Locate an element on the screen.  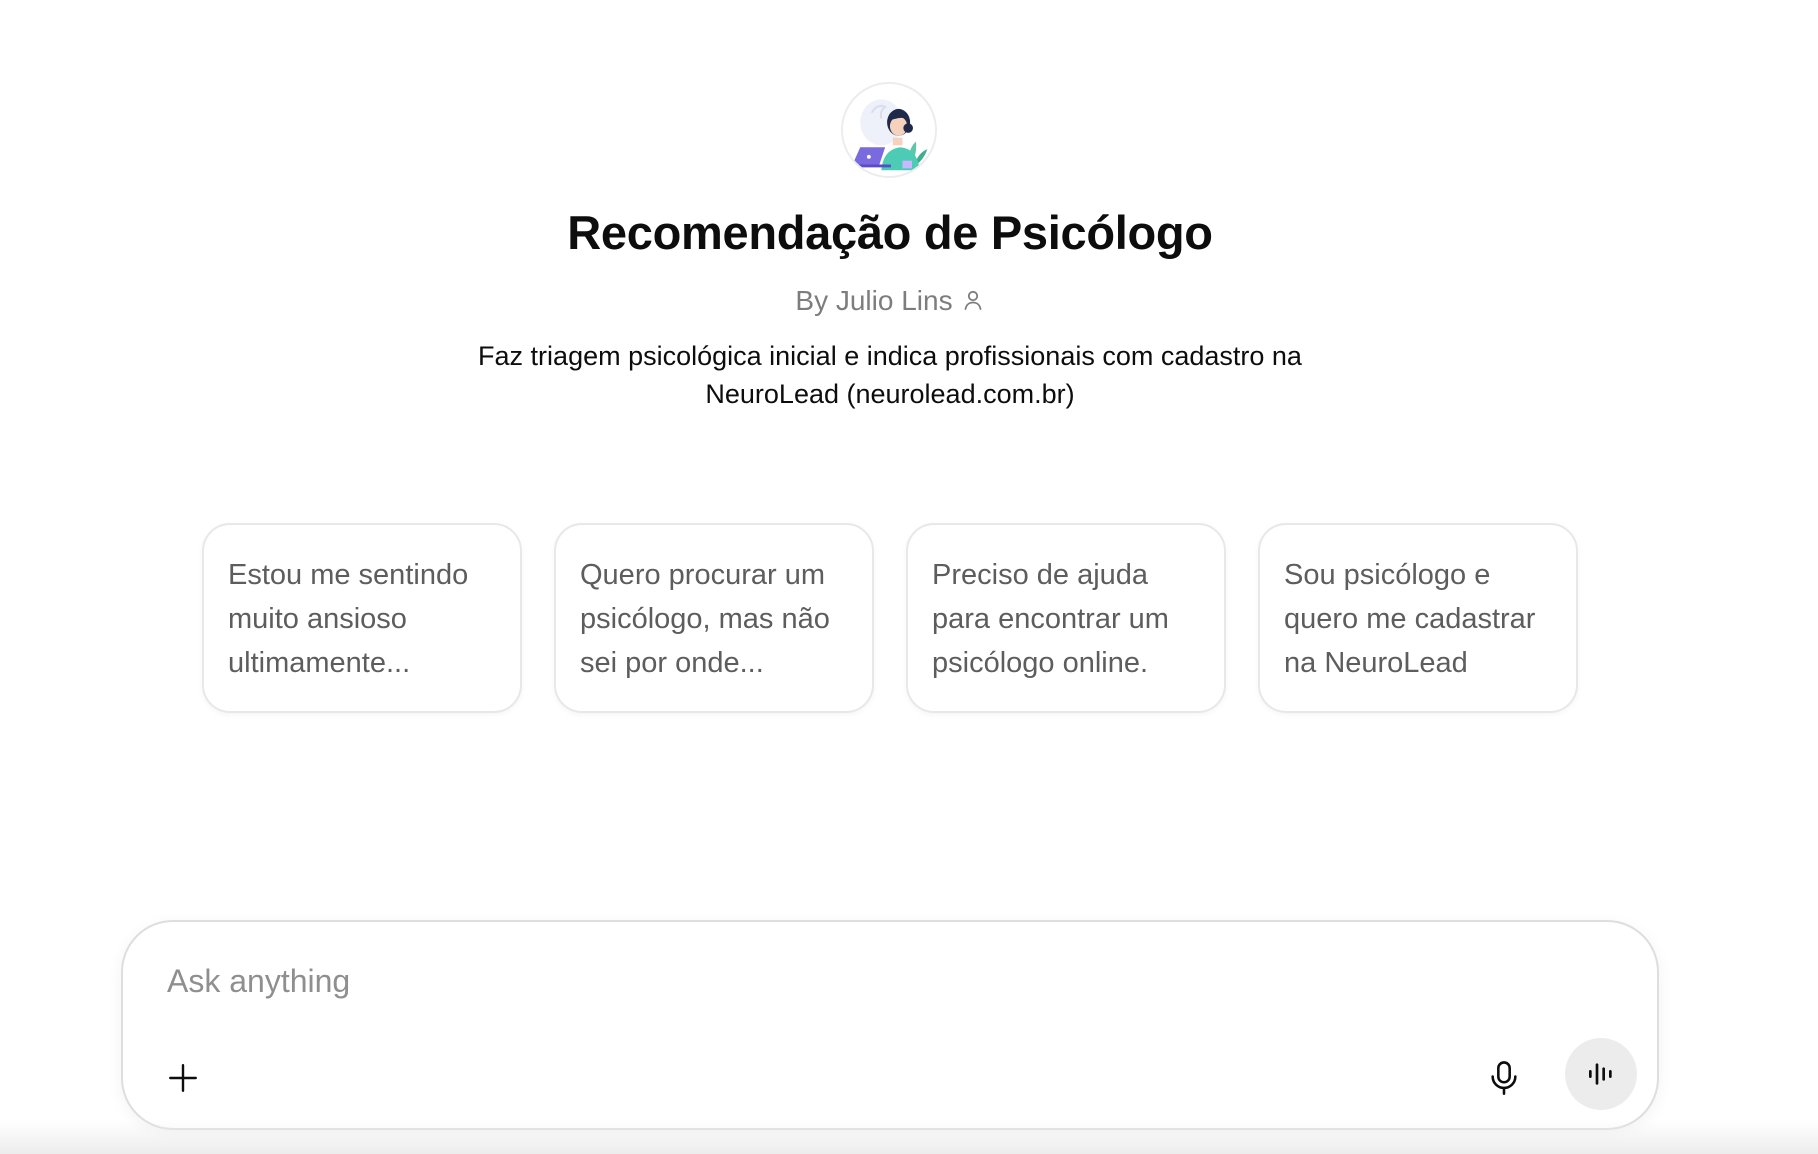
bottom-fade is located at coordinates (909, 1137).